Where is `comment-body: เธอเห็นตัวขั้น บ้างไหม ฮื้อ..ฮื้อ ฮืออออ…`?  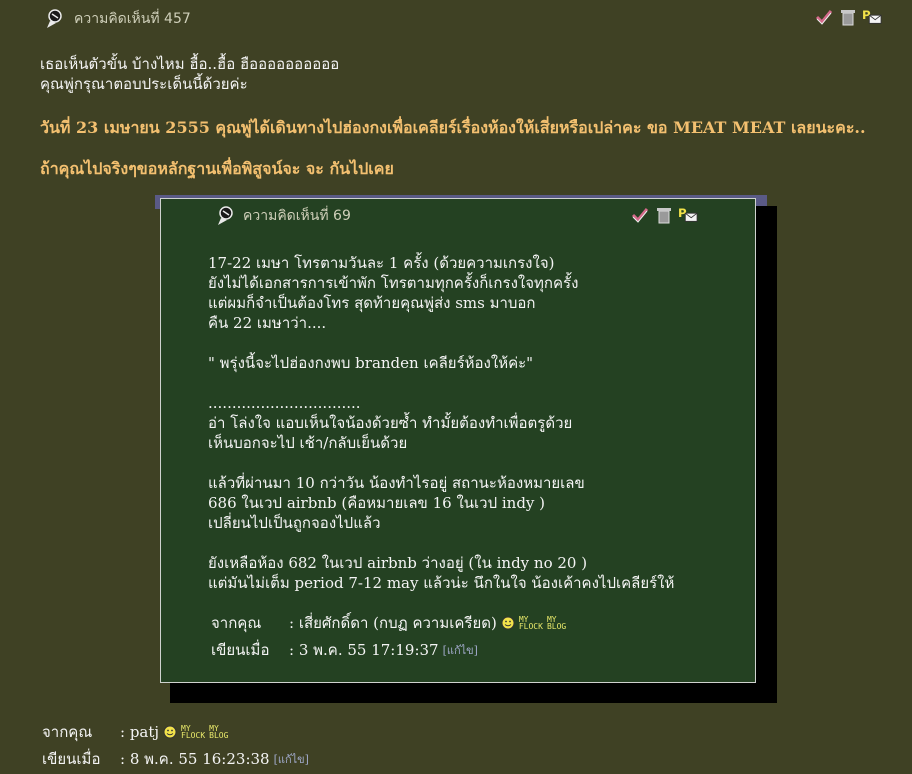
comment-body: เธอเห็นตัวขั้น บ้างไหม ฮื้อ..ฮื้อ ฮืออออ… is located at coordinates (189, 74).